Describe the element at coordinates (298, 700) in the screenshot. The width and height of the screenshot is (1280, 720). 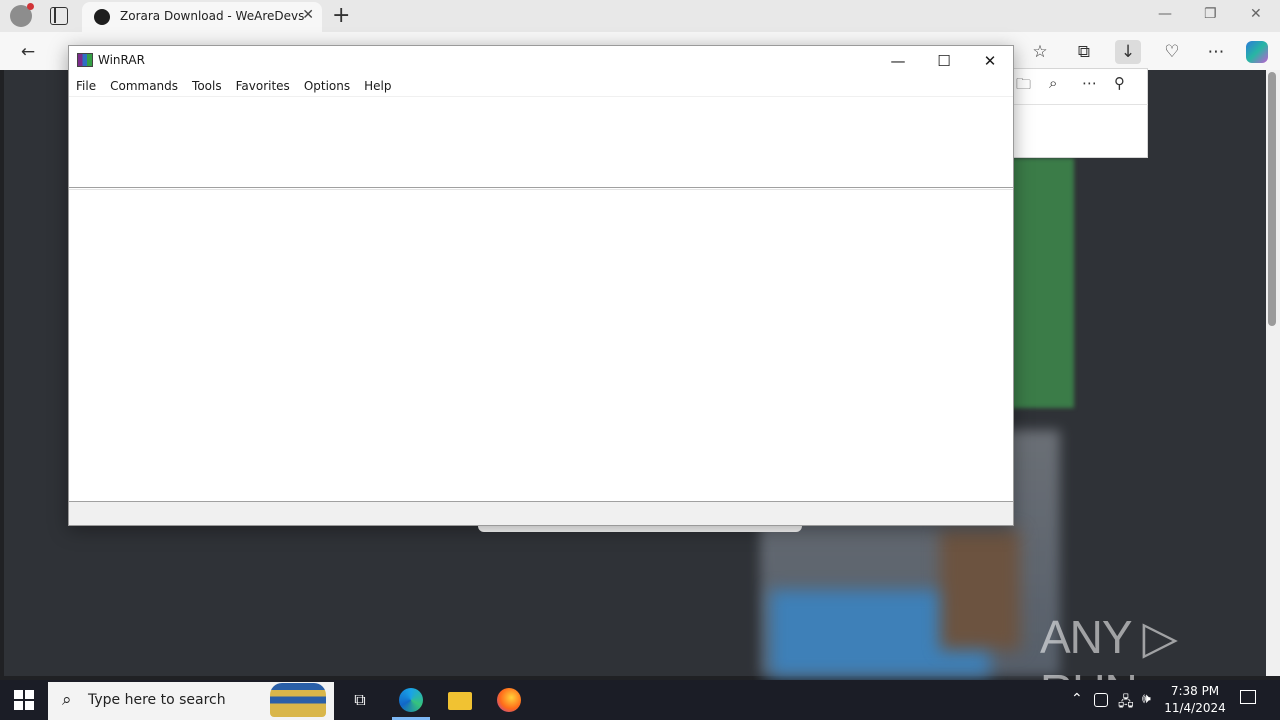
I see `search-highlight-image` at that location.